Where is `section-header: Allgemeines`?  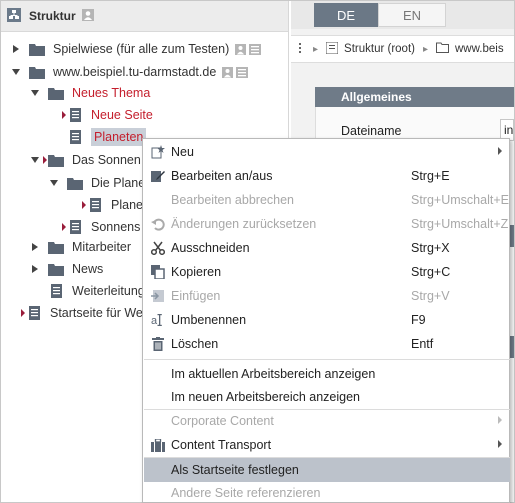
section-header: Allgemeines is located at coordinates (414, 97).